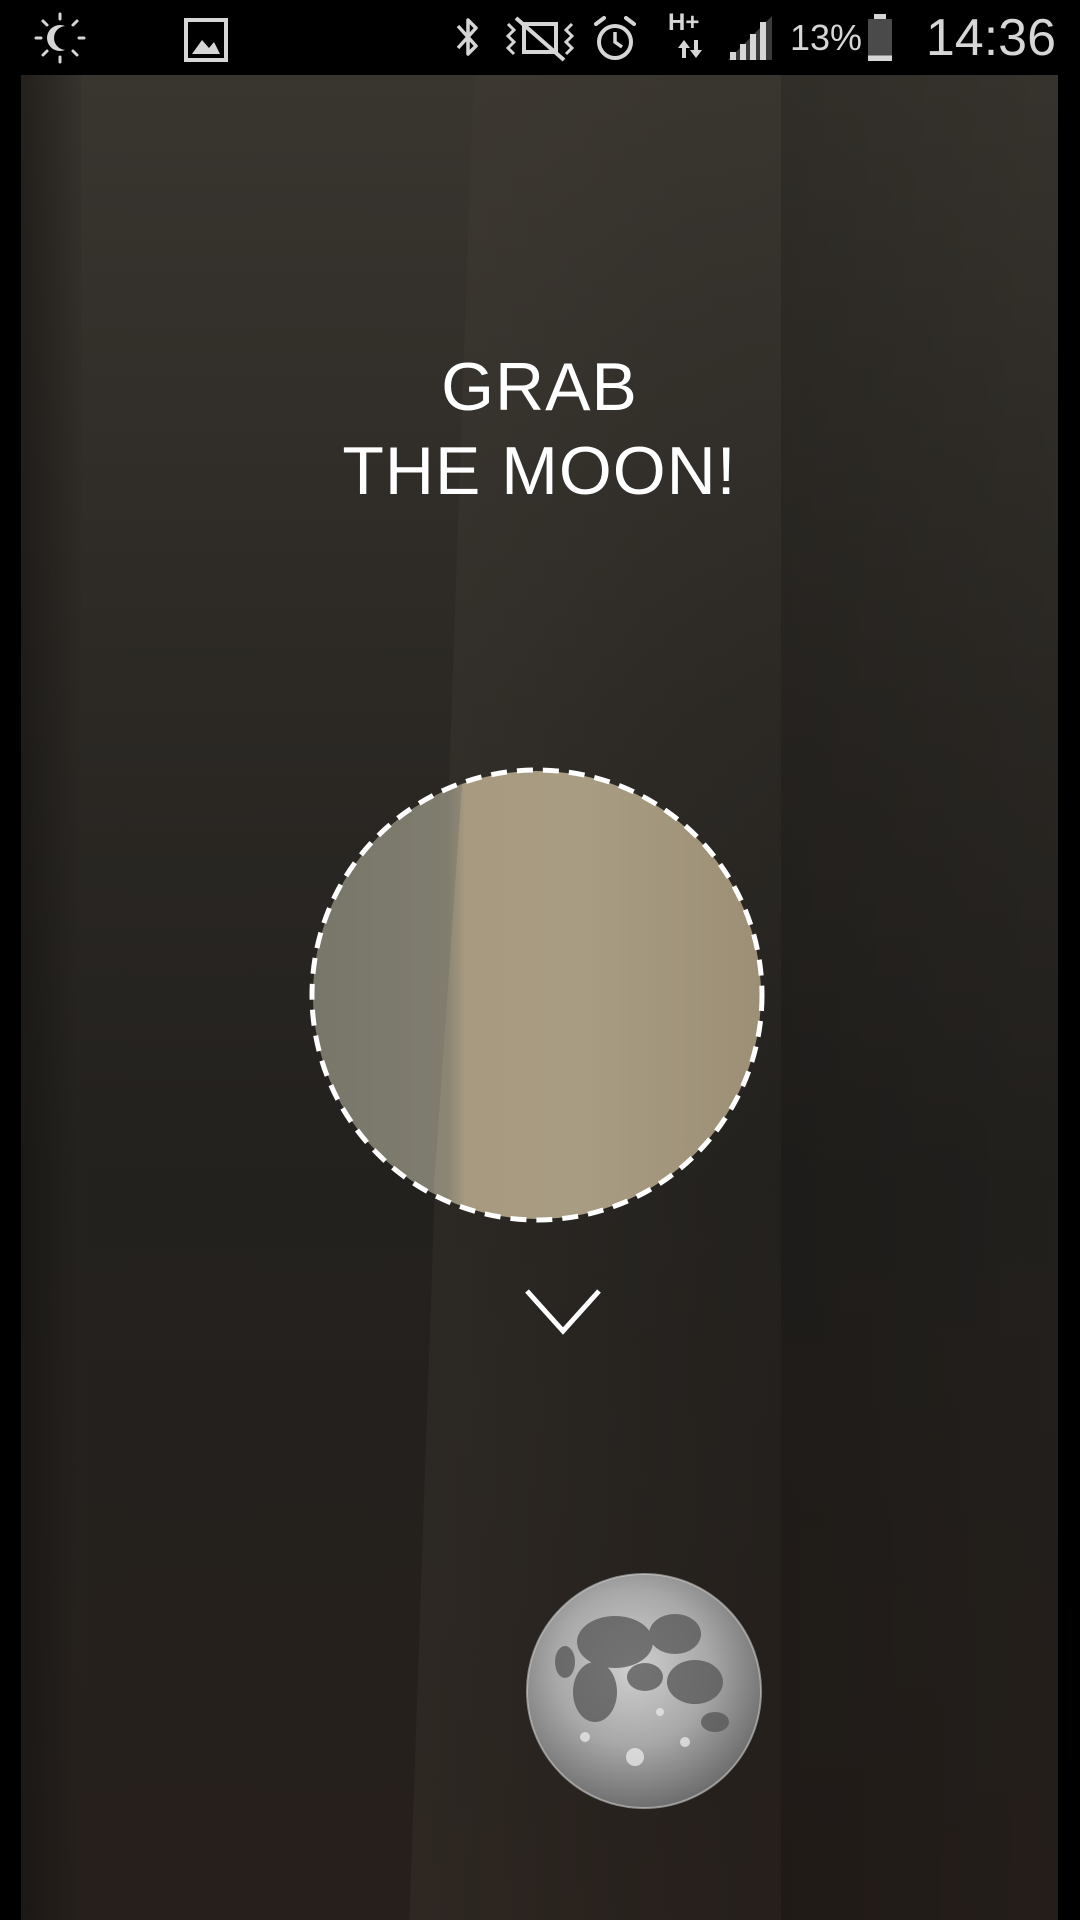 This screenshot has height=1920, width=1080. I want to click on vibrate-icon, so click(540, 39).